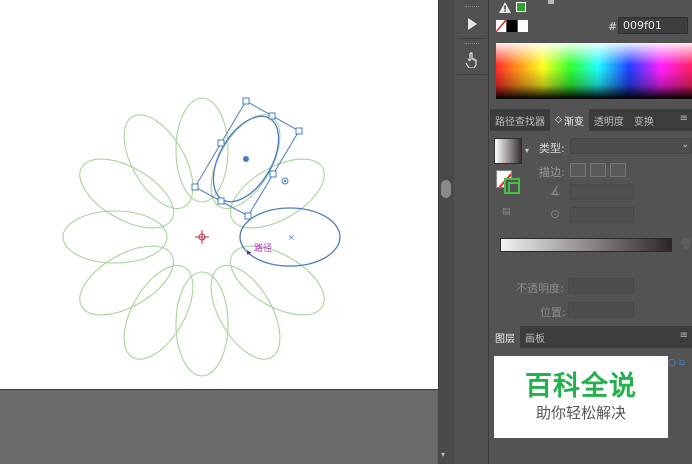 This screenshot has height=464, width=692. I want to click on hex-input: 009f01, so click(653, 25).